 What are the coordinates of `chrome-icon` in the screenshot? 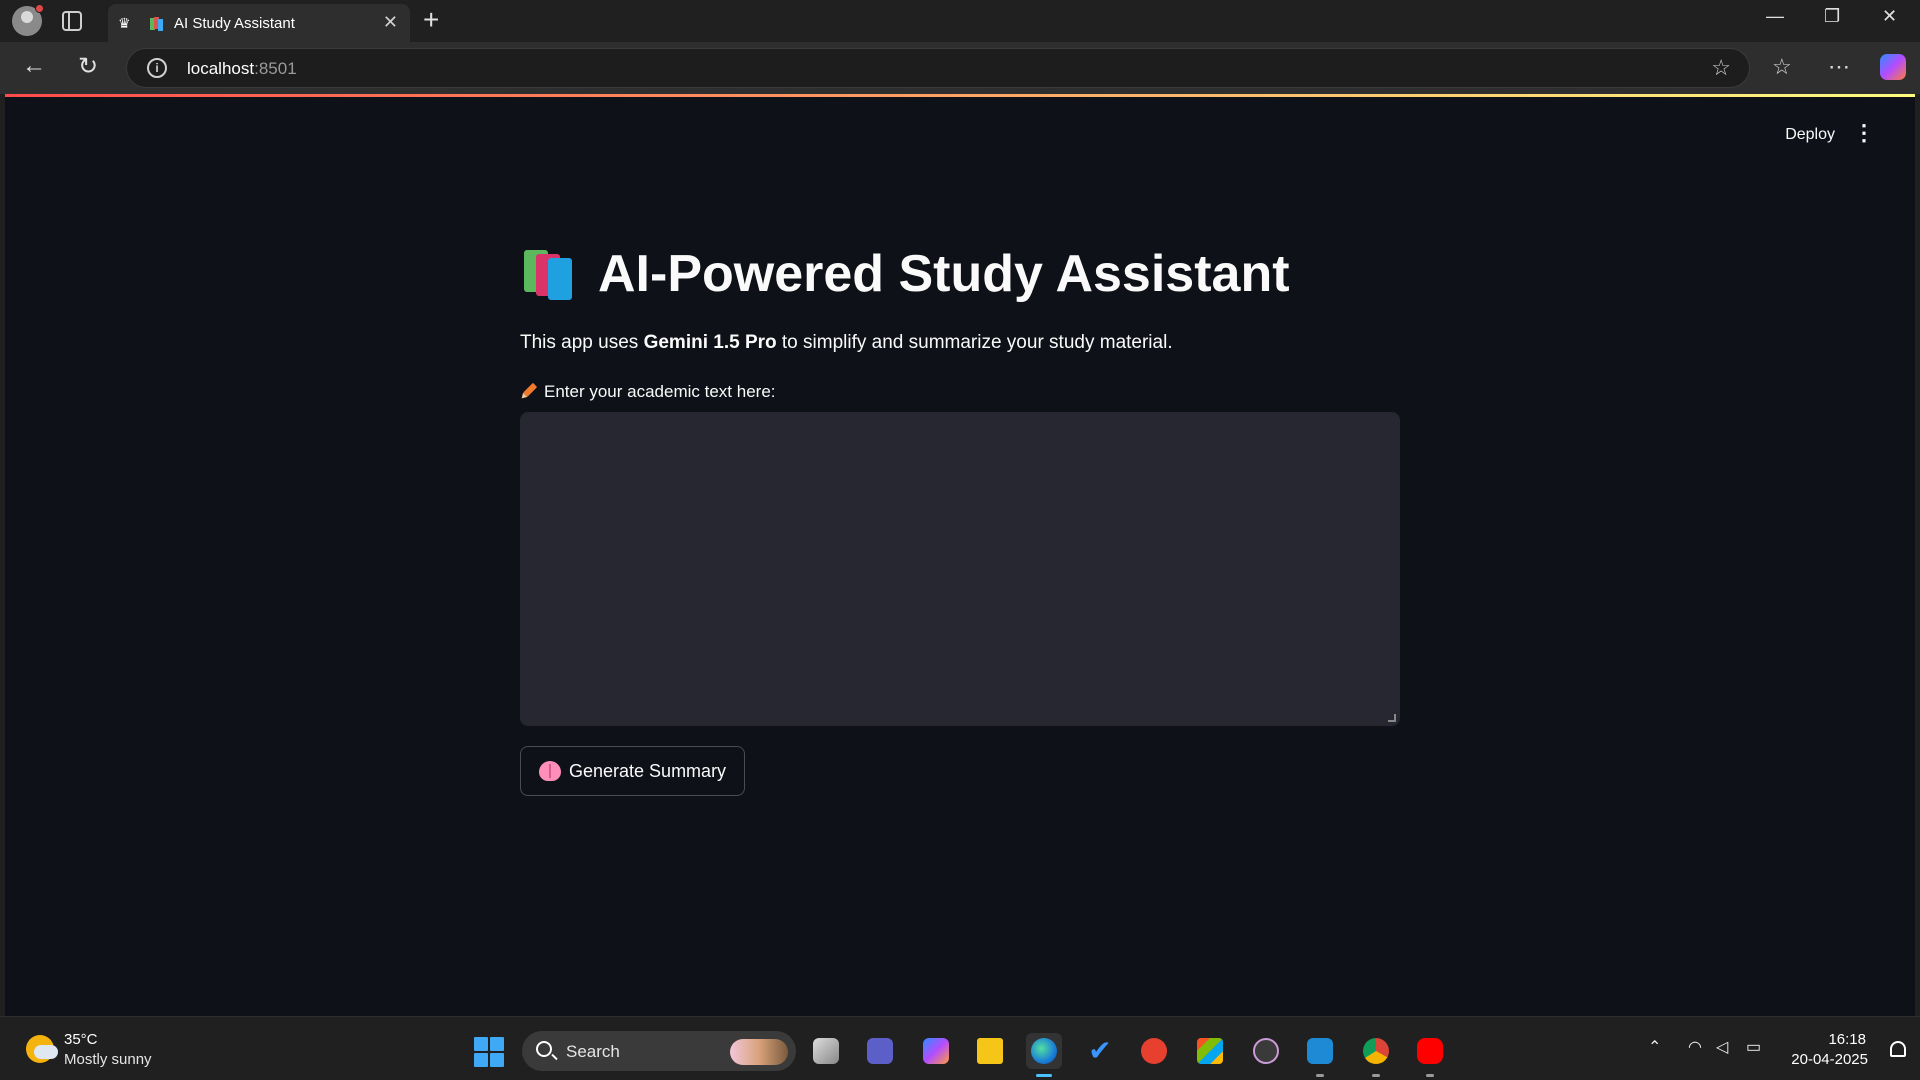 It's located at (1376, 1055).